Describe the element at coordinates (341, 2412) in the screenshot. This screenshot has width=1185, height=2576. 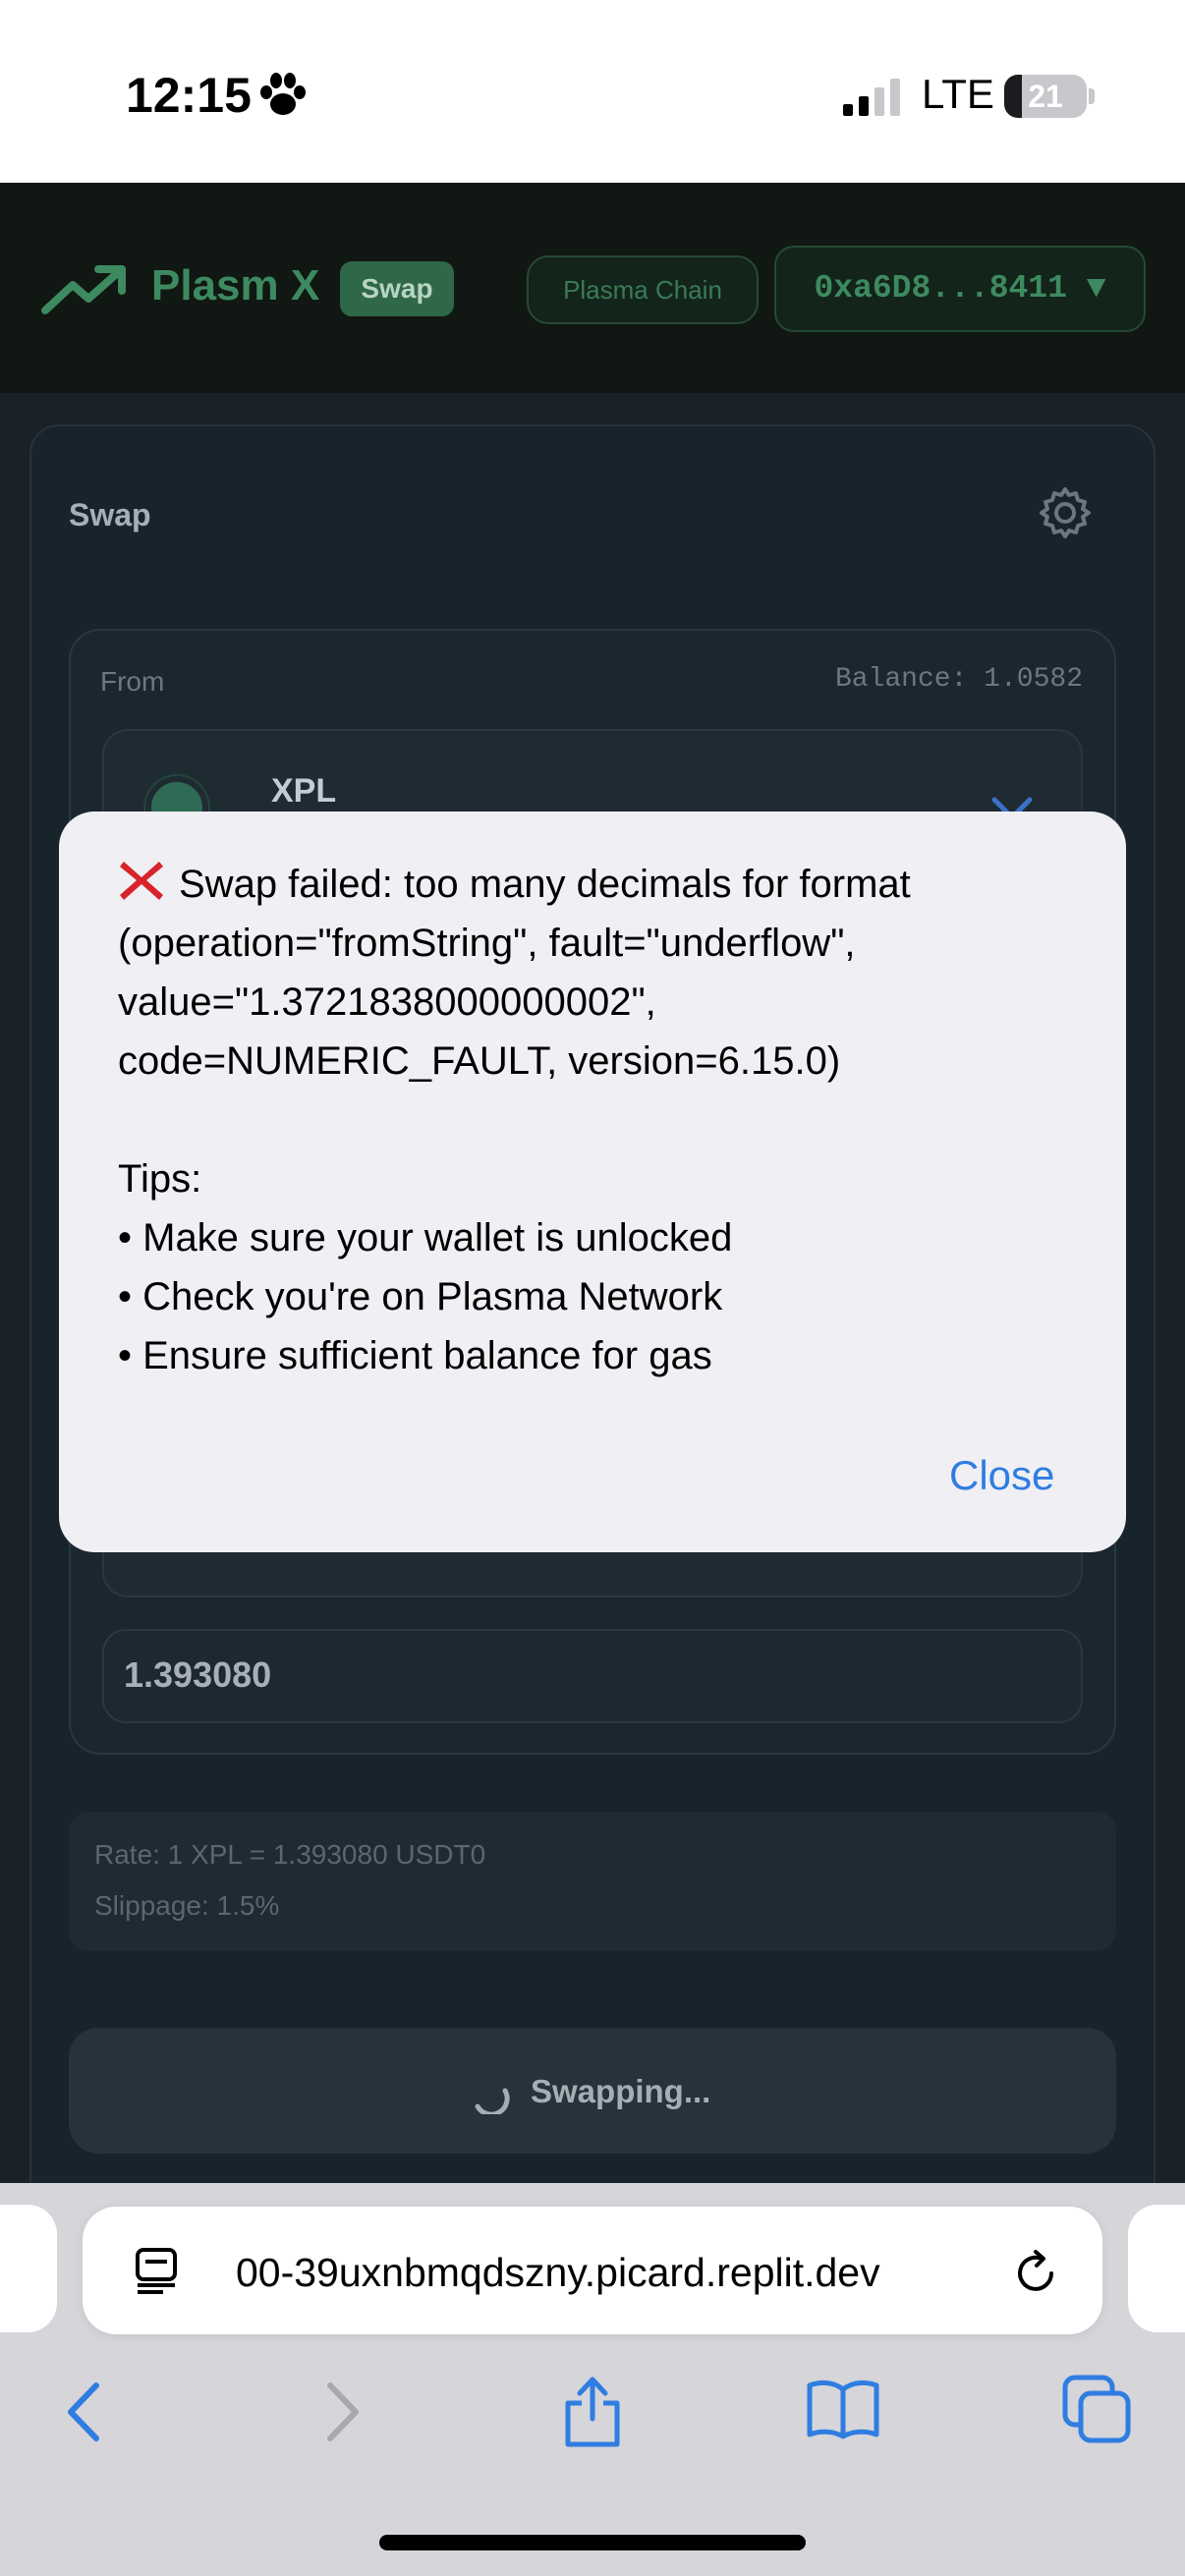
I see `forward-icon` at that location.